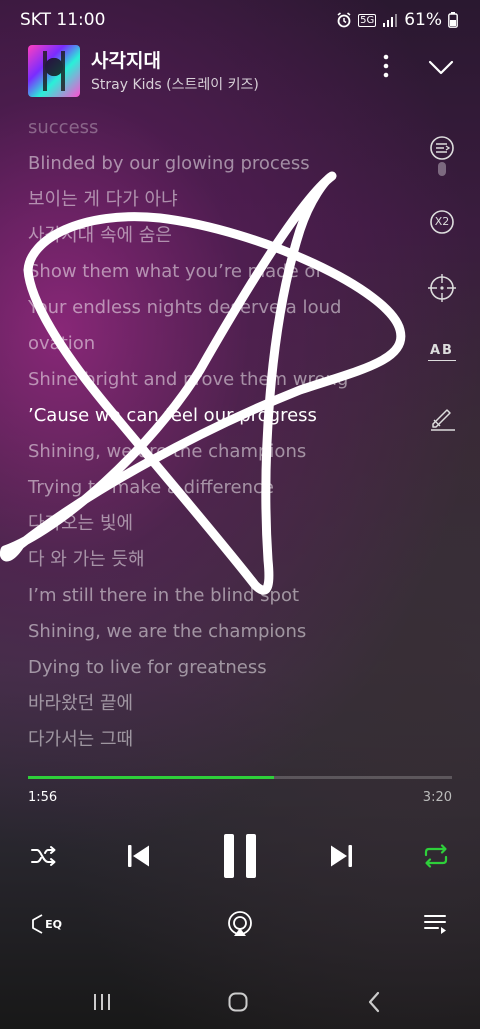 The width and height of the screenshot is (480, 1029). I want to click on playlist-icon, so click(435, 924).